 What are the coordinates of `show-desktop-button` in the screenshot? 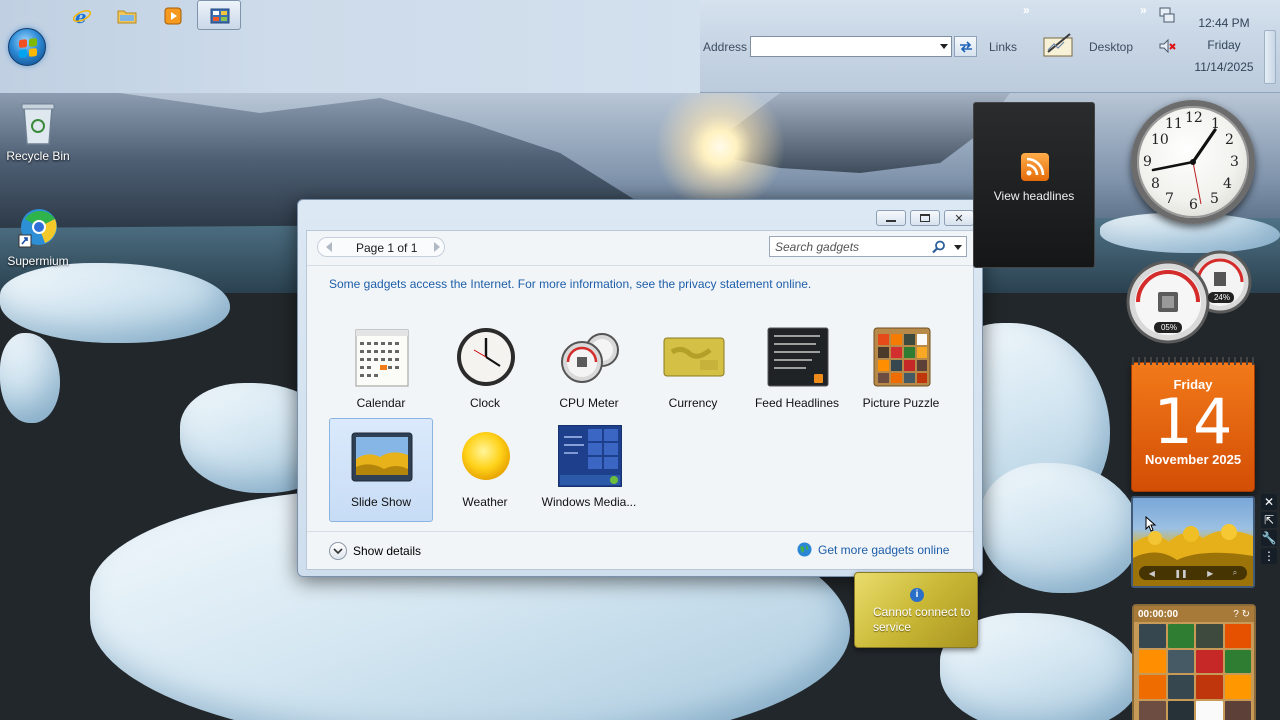 It's located at (1058, 45).